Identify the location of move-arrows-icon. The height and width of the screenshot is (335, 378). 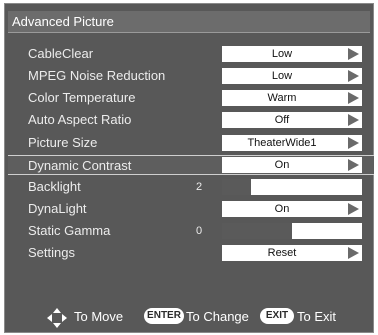
(57, 318).